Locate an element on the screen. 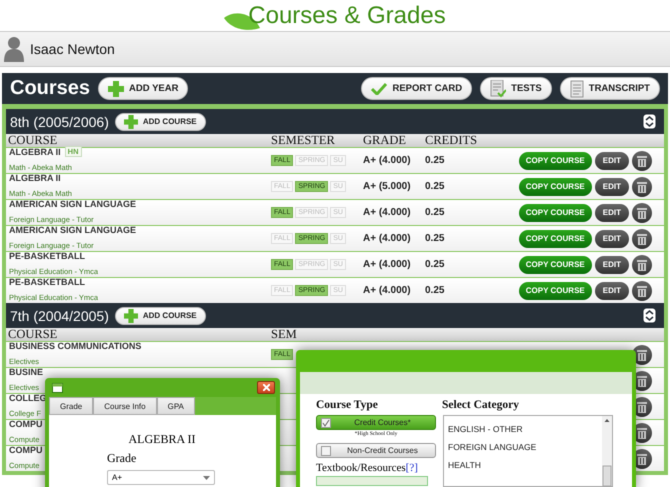  course-title: ALGEBRA II is located at coordinates (162, 439).